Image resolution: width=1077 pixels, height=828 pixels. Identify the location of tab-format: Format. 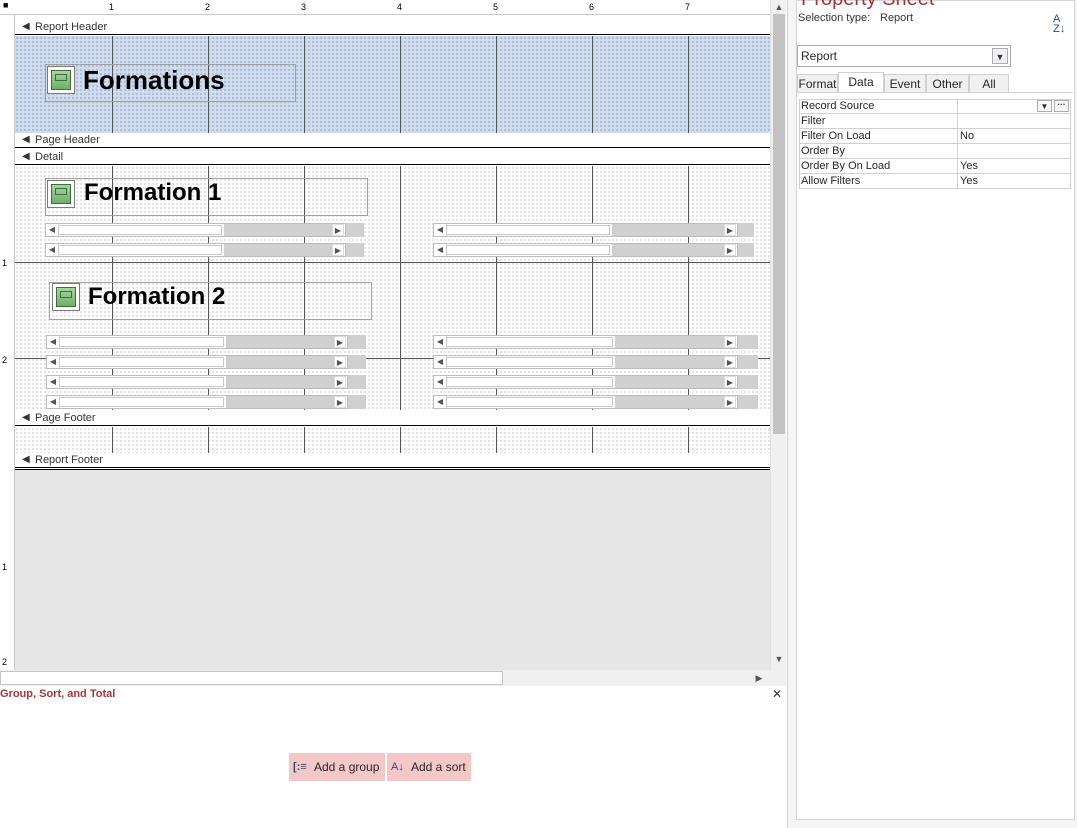
(817, 83).